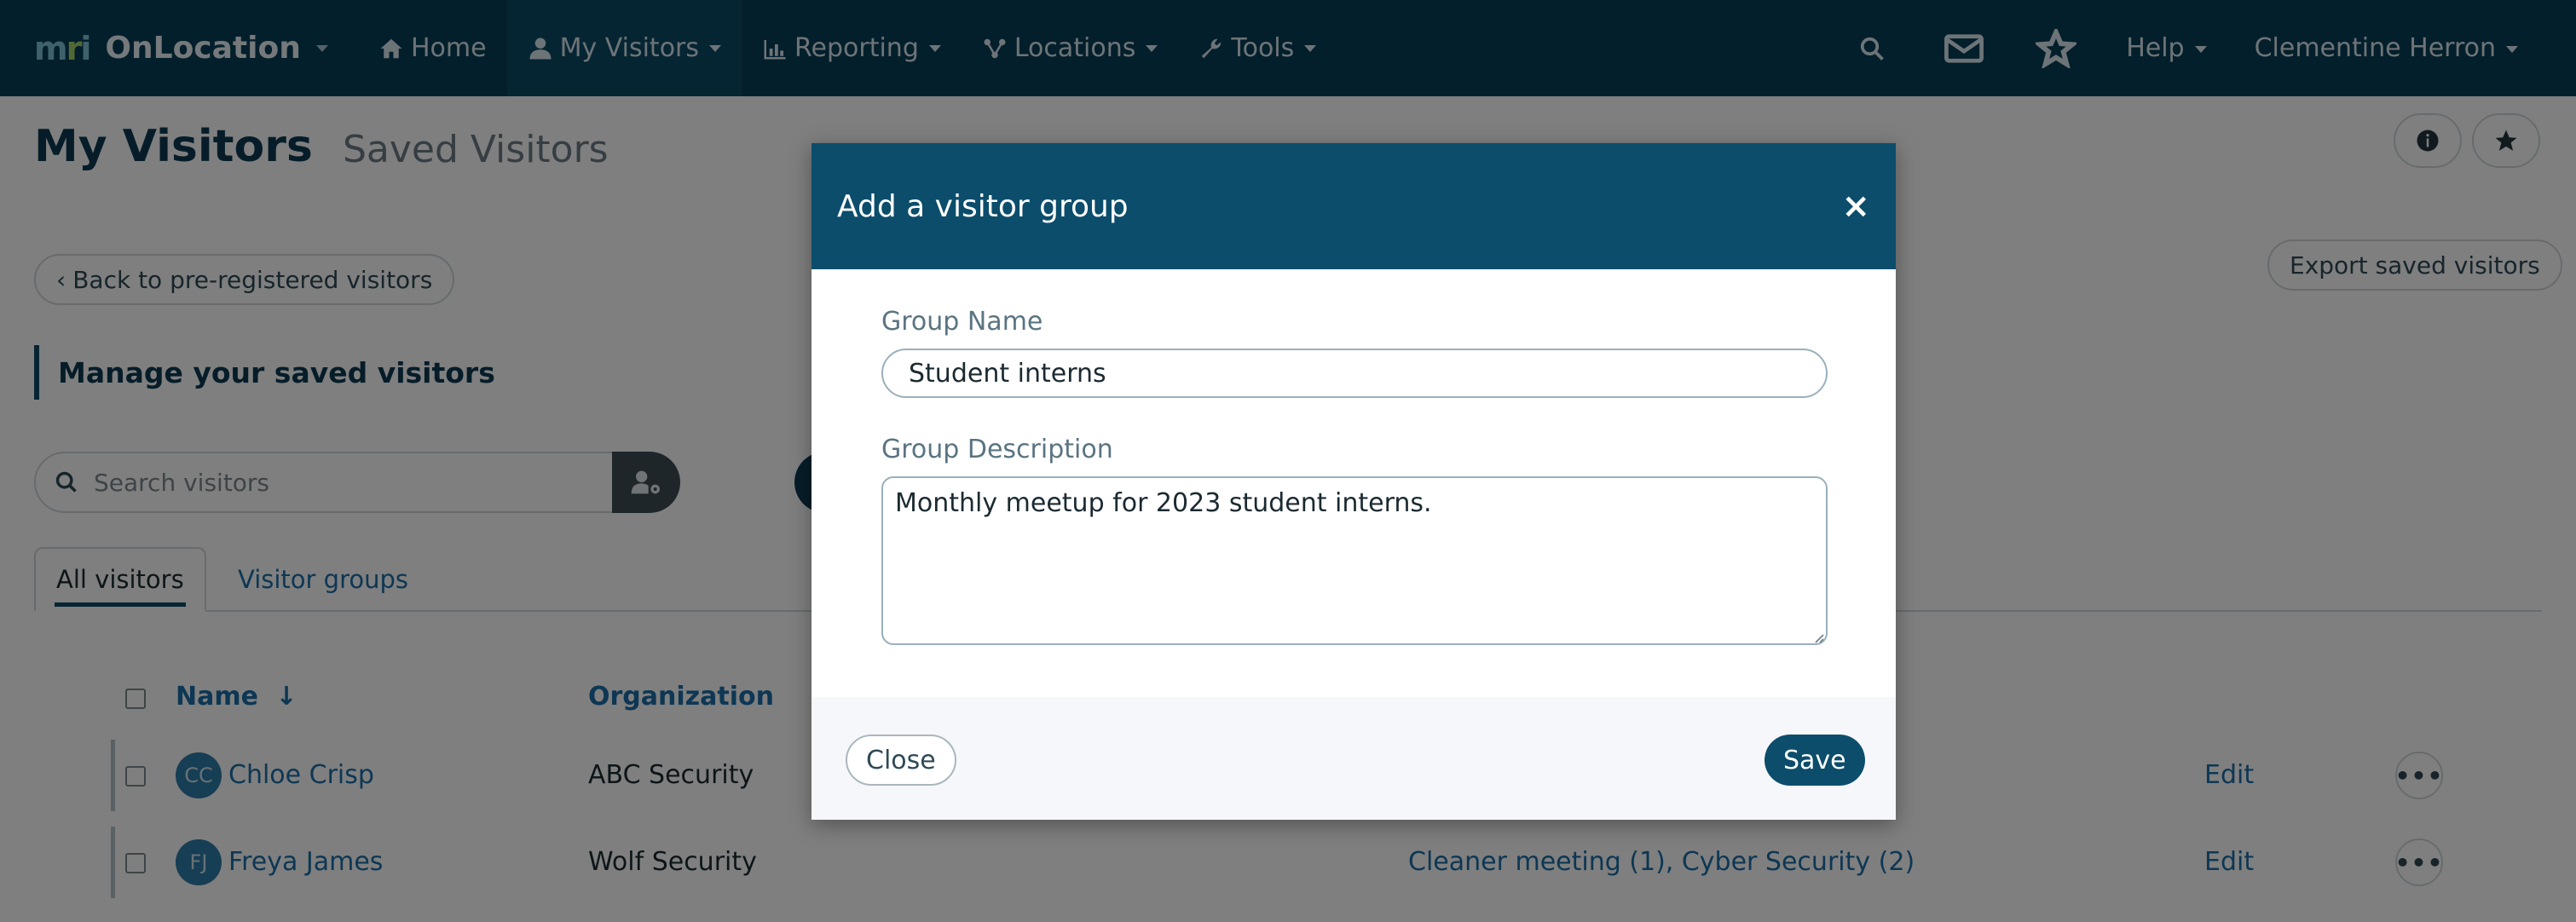 The height and width of the screenshot is (922, 2576). Describe the element at coordinates (997, 450) in the screenshot. I see `group-description-label: Group Description` at that location.